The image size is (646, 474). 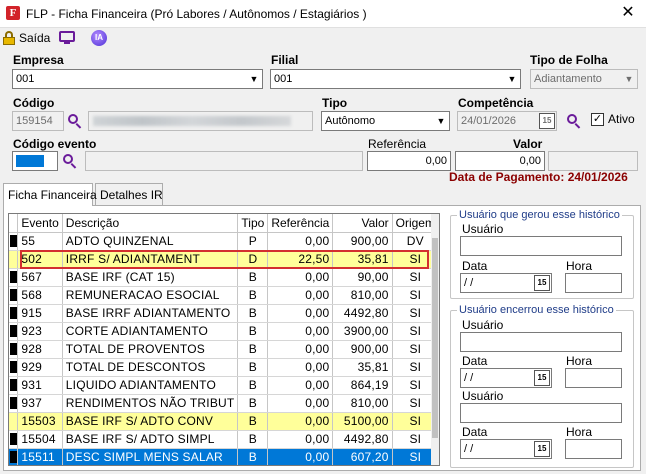 I want to click on table-row: 567 BASE IRF (CAT 15) B 0,00 90,00 SI, so click(x=224, y=277).